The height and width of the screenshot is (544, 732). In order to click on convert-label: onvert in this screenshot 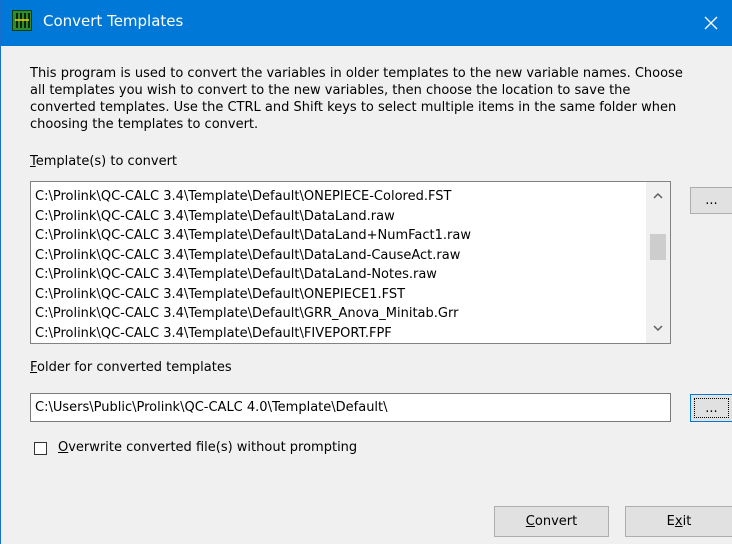, I will do `click(556, 521)`.